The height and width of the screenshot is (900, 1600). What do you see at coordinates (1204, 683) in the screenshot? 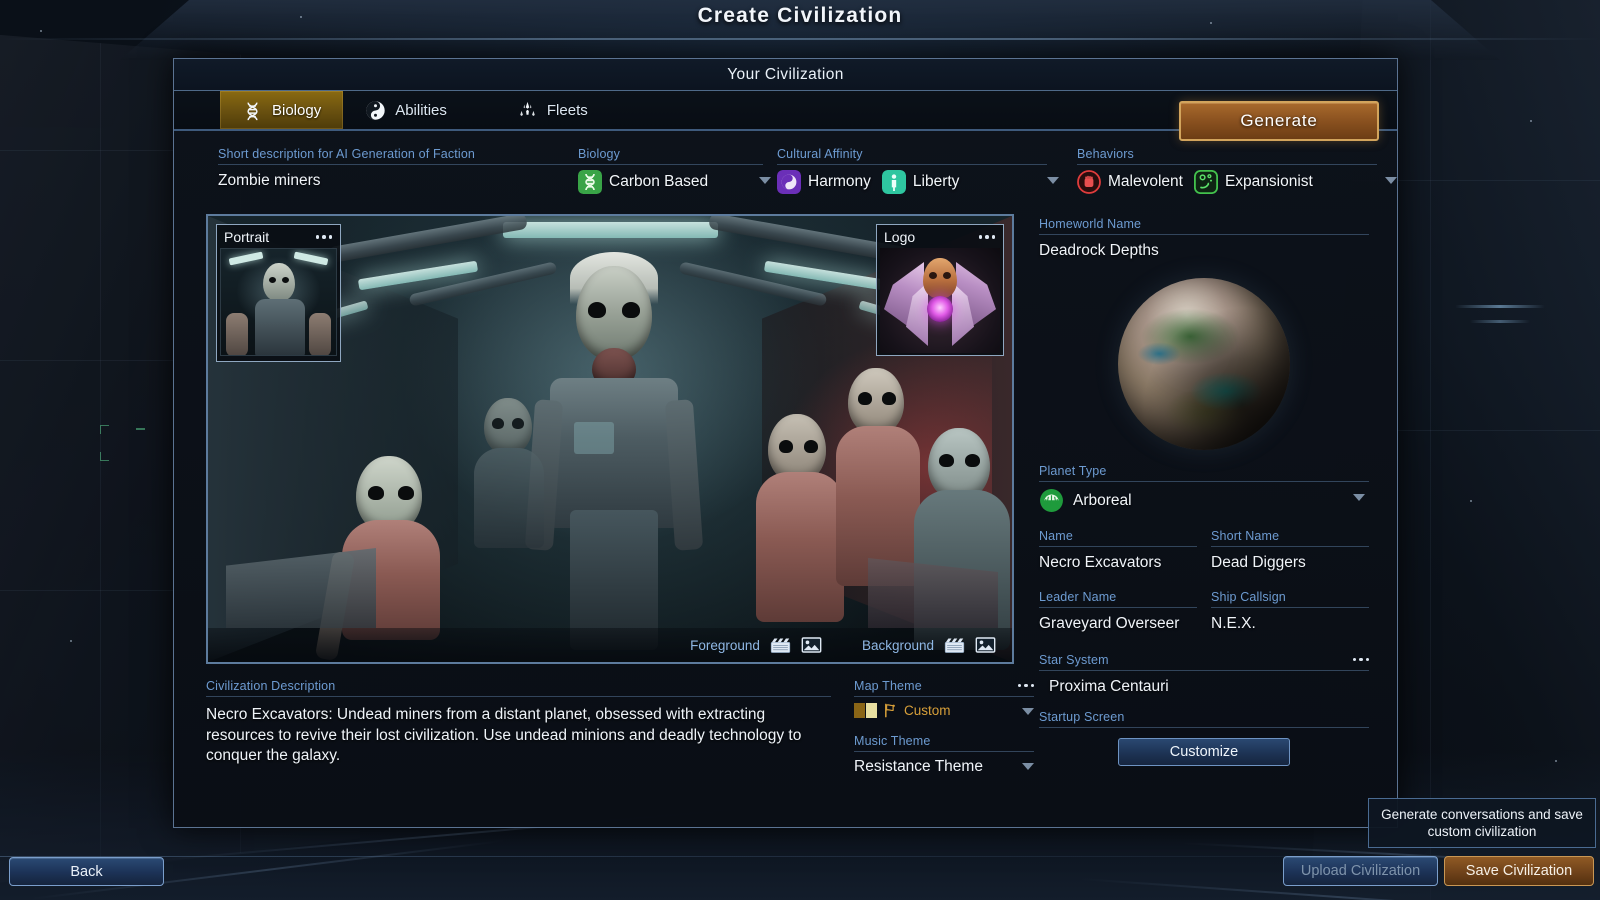
I see `star-system-value: Proxima Centauri` at bounding box center [1204, 683].